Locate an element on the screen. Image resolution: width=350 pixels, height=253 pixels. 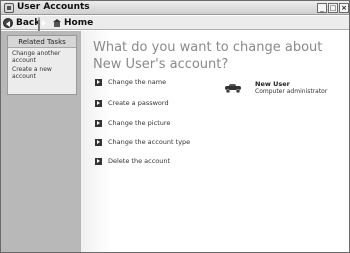
back-button: Back is located at coordinates (21, 23).